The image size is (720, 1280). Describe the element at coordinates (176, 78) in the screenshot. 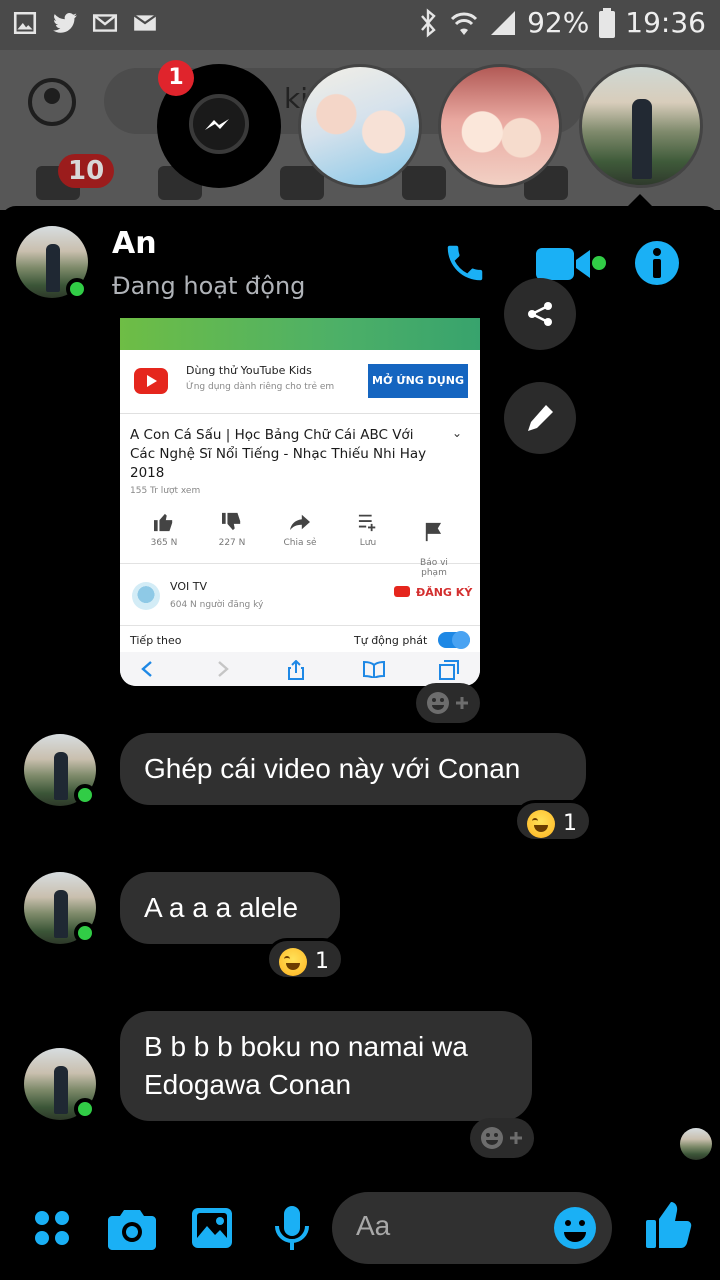

I see `messenger-badge: 1` at that location.